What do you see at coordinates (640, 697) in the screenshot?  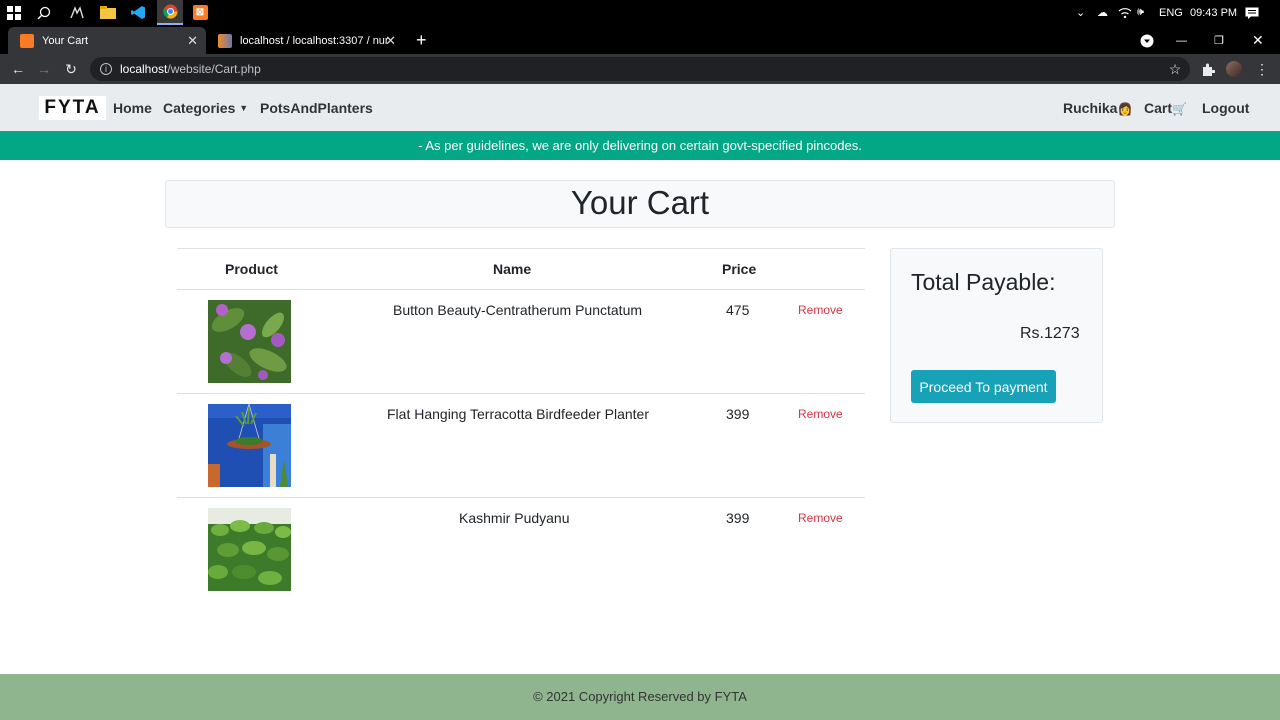 I see `site-footer: © 2021 Copyright Reserved by FYTA` at bounding box center [640, 697].